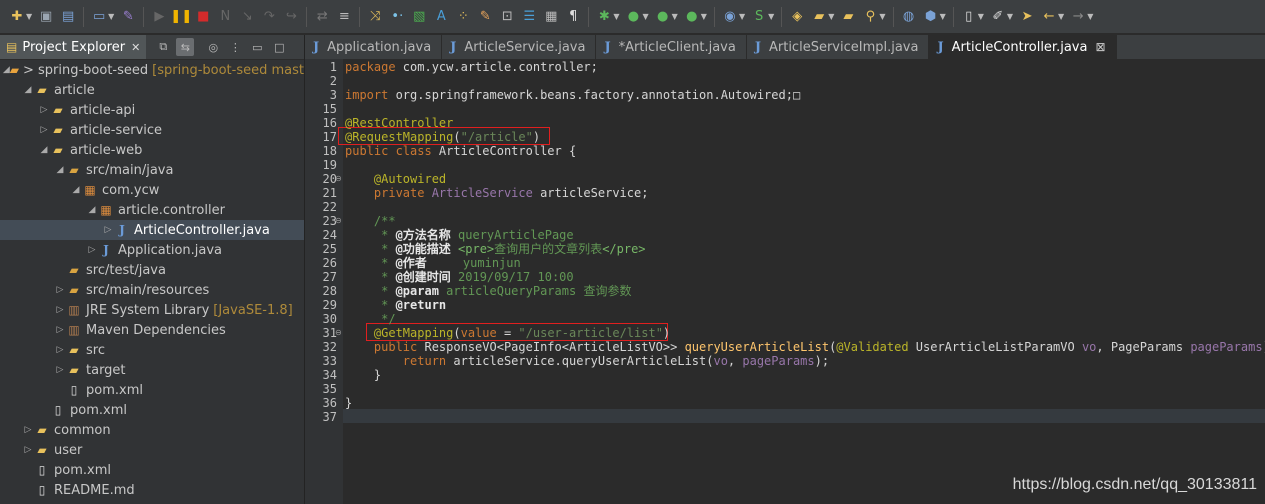 The image size is (1265, 504). Describe the element at coordinates (998, 17) in the screenshot. I see `annotation-icon: ✐` at that location.